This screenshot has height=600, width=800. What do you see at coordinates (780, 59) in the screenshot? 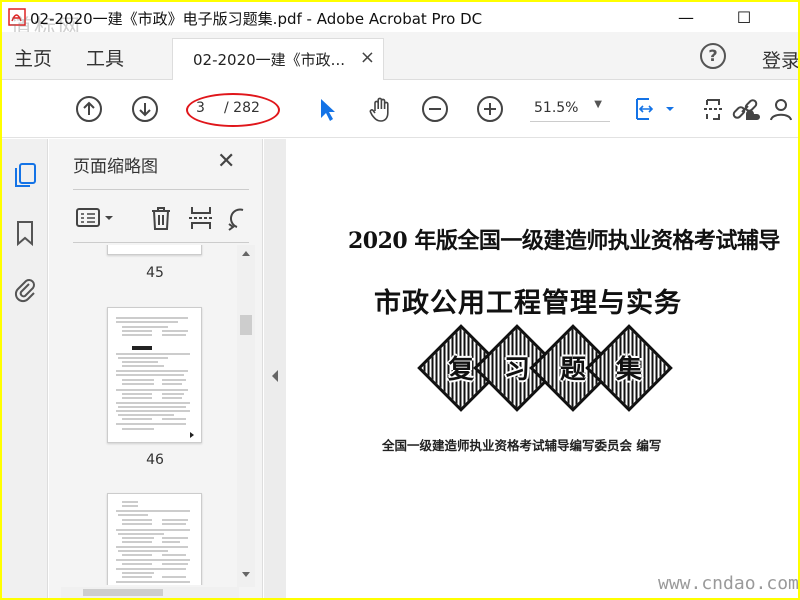
I see `login-button: 登录` at bounding box center [780, 59].